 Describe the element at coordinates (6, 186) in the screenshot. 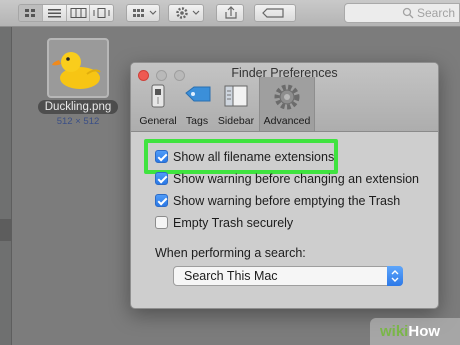

I see `finder-sidebar` at that location.